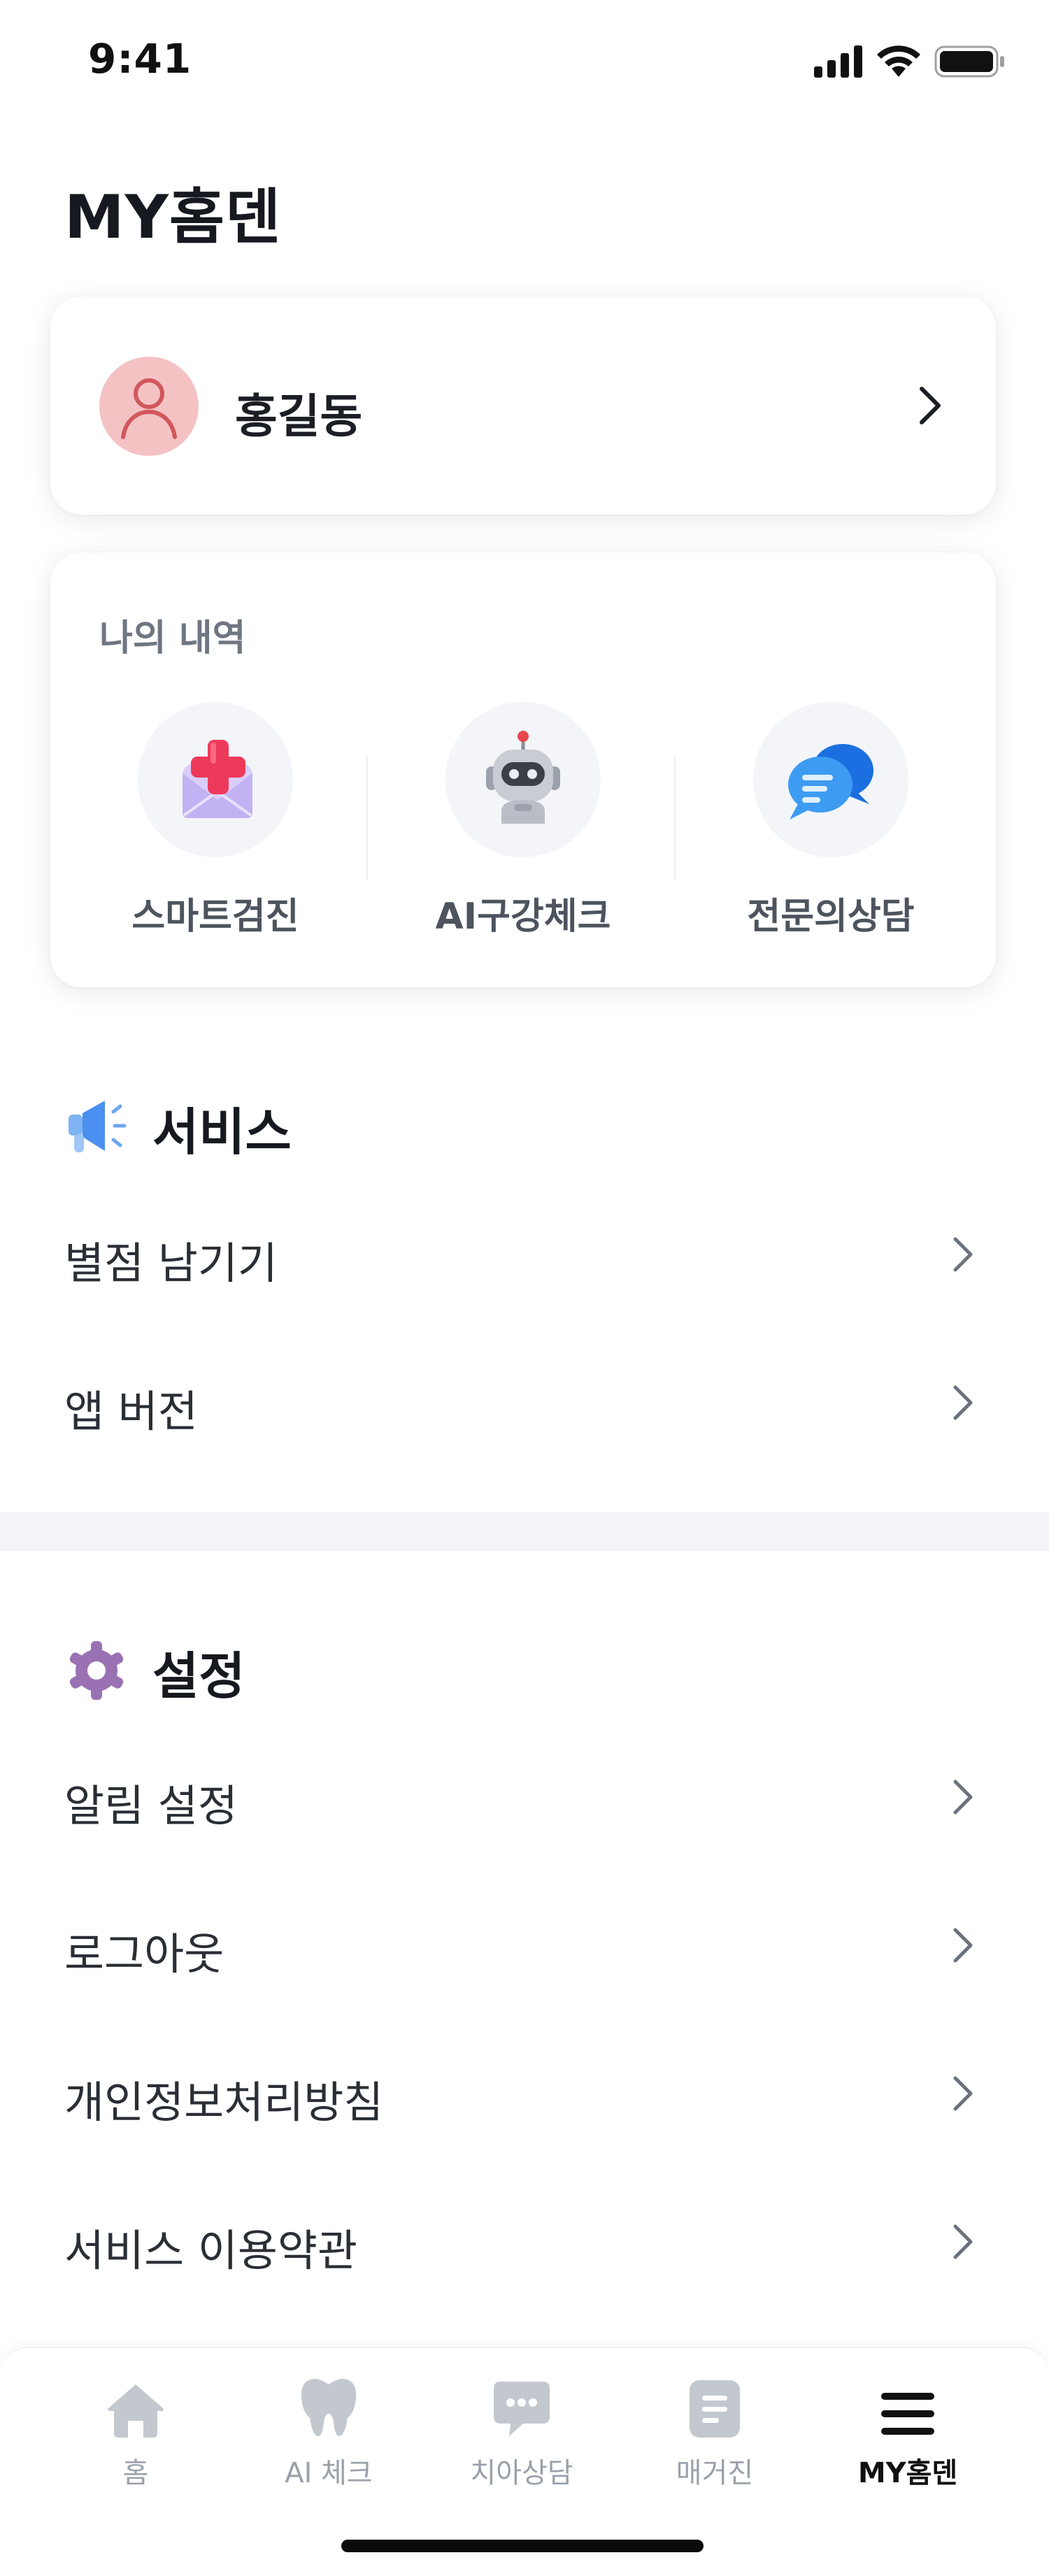  What do you see at coordinates (715, 2473) in the screenshot?
I see `tab-label: 매거진` at bounding box center [715, 2473].